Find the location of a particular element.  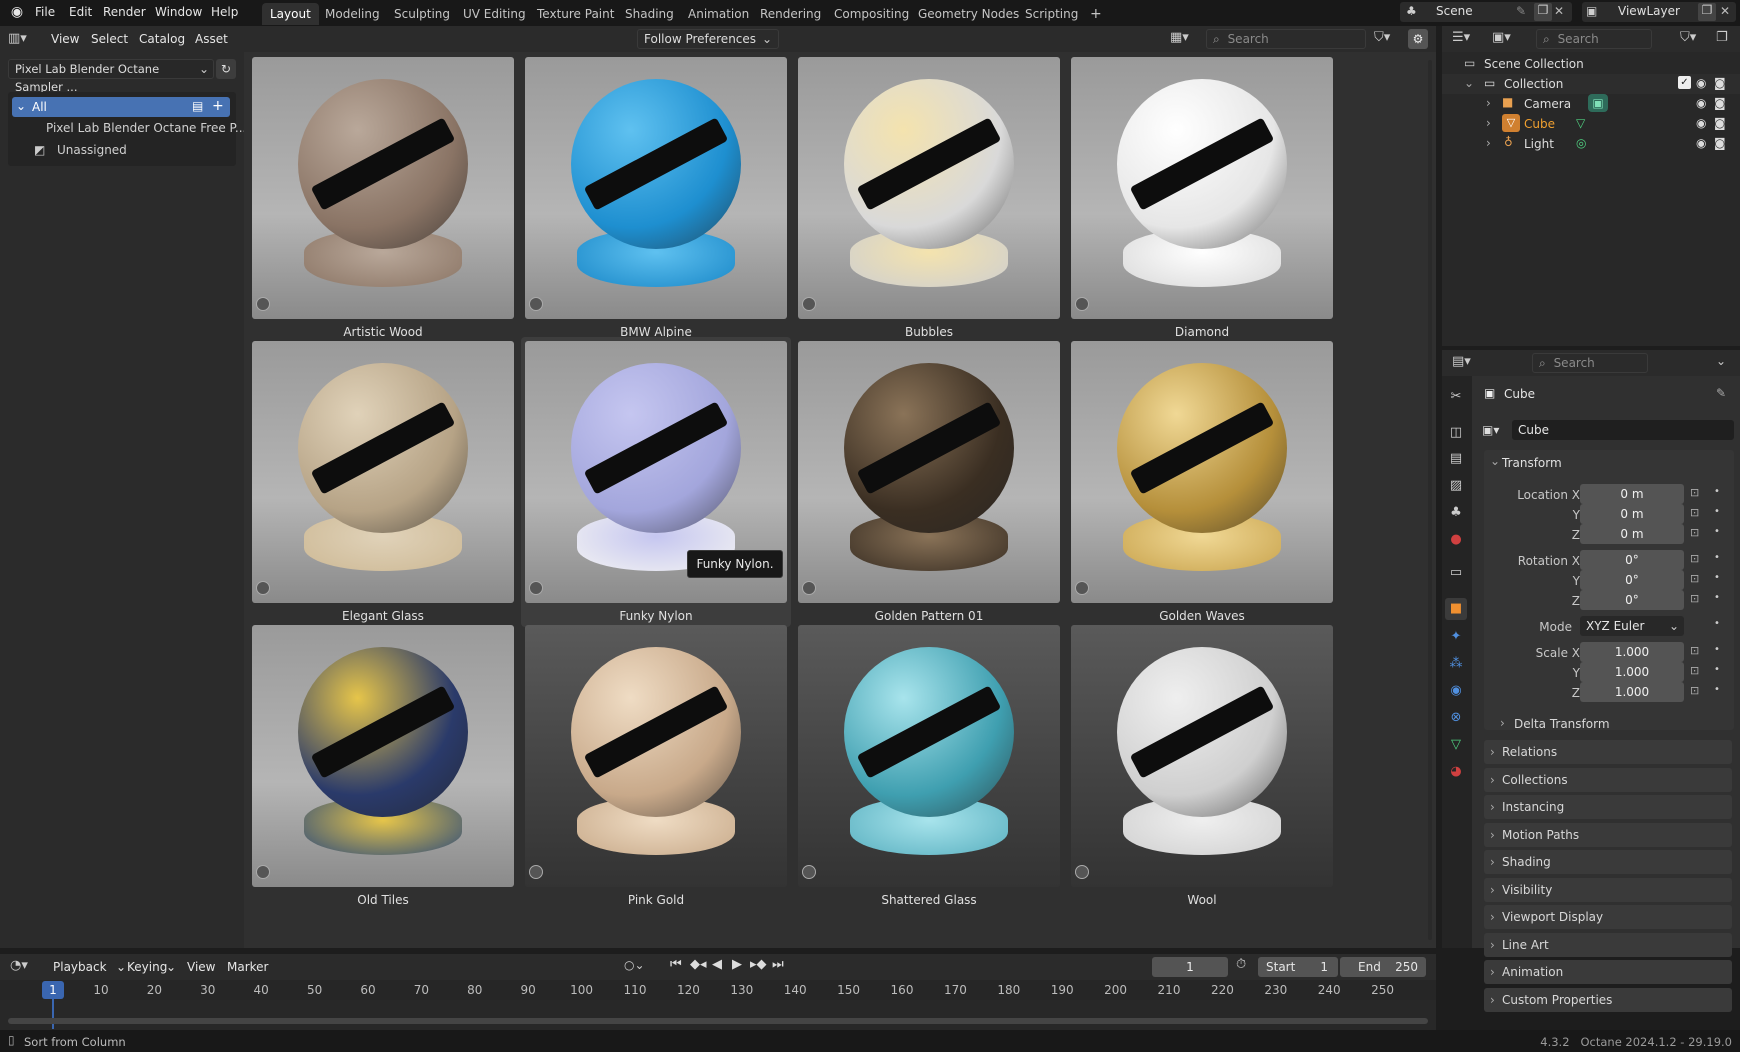

tab-scripting: Scripting is located at coordinates (1051, 14).